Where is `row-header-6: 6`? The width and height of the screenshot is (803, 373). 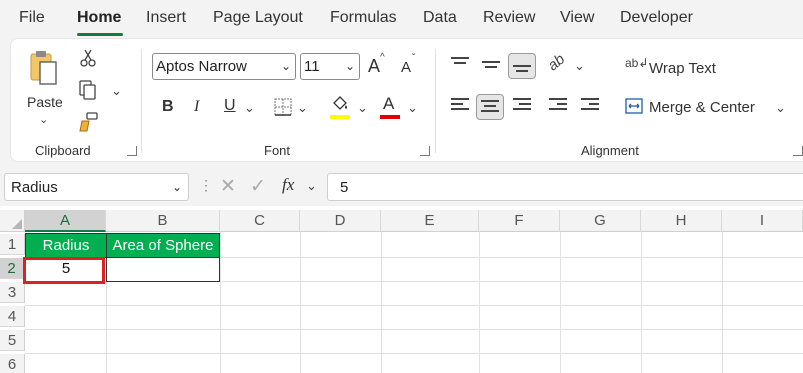
row-header-6: 6 is located at coordinates (12, 363).